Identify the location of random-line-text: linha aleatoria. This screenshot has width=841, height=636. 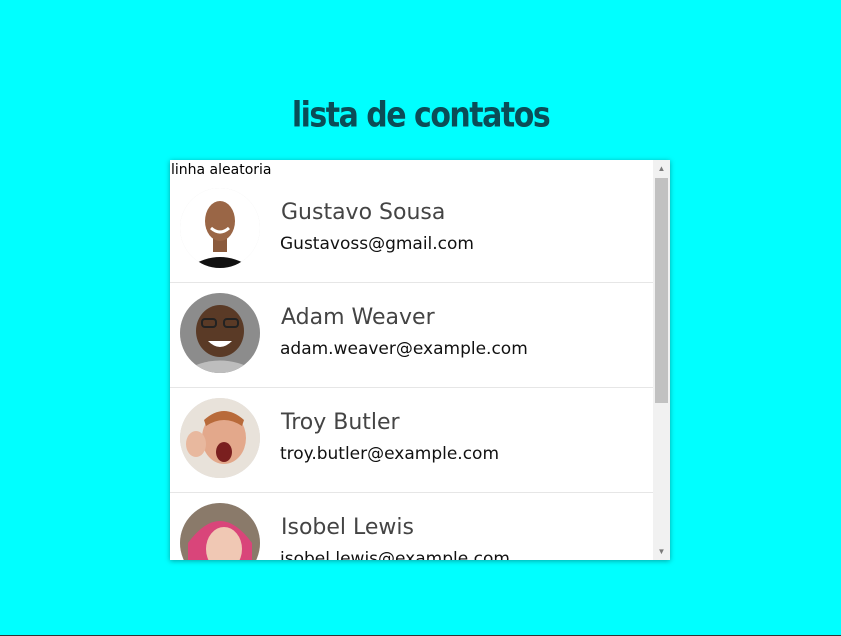
(221, 170).